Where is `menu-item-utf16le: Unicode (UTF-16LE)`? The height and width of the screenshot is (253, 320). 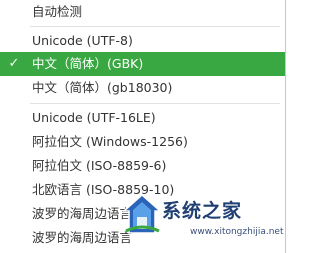
menu-item-utf16le: Unicode (UTF-16LE) is located at coordinates (142, 118).